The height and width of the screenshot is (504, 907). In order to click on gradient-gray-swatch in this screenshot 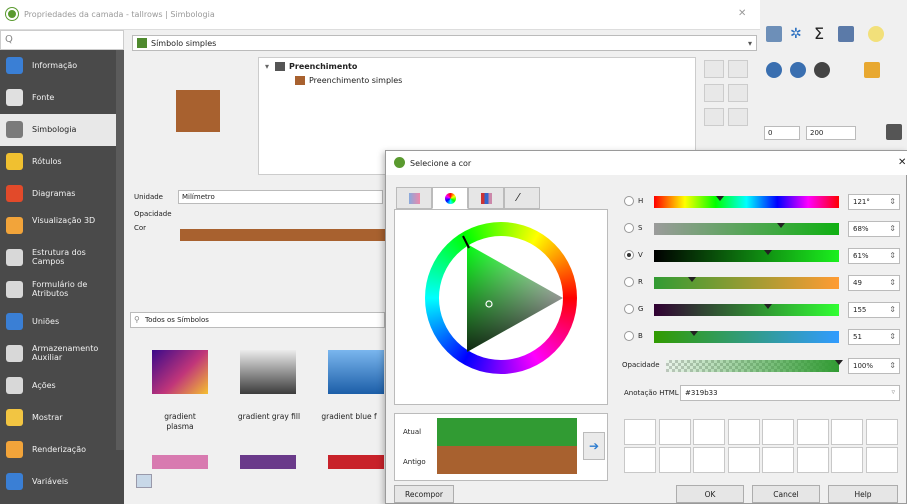, I will do `click(268, 372)`.